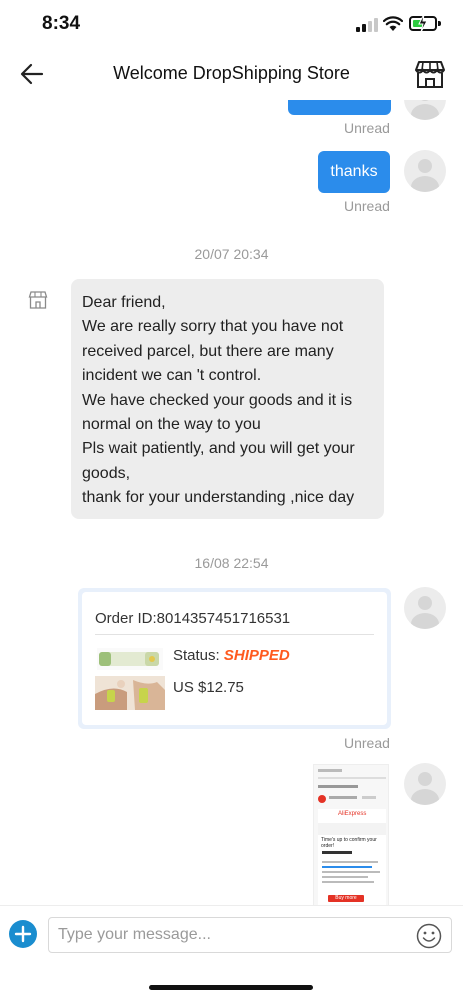 Image resolution: width=463 pixels, height=1000 pixels. I want to click on plus-icon, so click(23, 934).